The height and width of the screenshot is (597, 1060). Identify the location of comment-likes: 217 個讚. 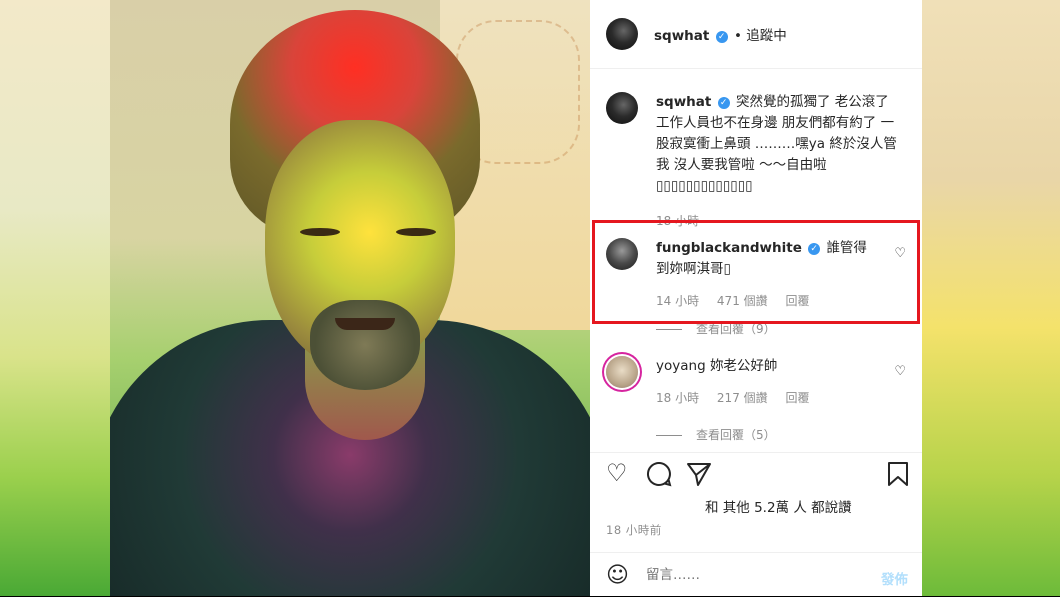
(742, 398).